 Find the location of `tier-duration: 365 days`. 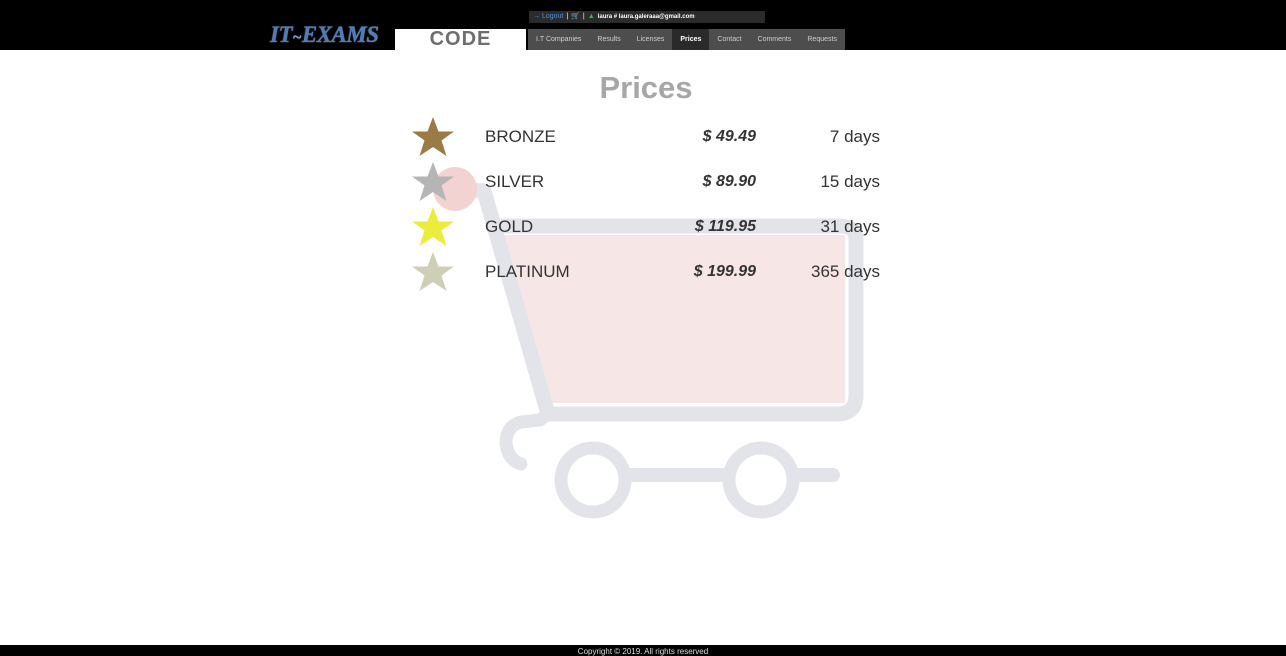

tier-duration: 365 days is located at coordinates (845, 271).